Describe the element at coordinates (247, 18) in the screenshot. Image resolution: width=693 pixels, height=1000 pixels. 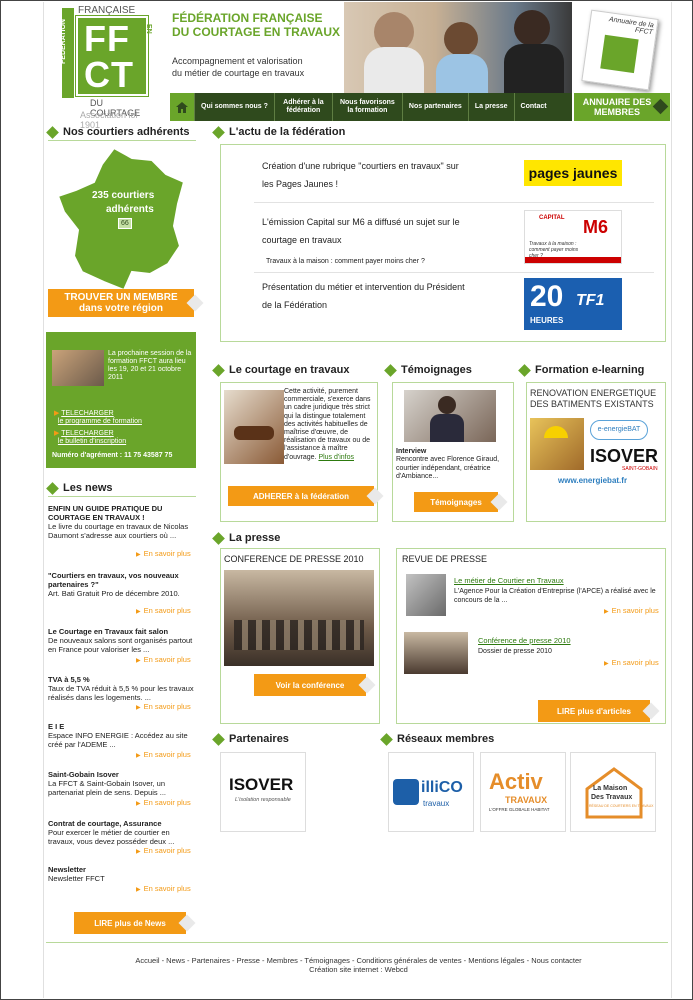
I see `header-title-1: FÉDÉRATION FRANÇAISE` at that location.